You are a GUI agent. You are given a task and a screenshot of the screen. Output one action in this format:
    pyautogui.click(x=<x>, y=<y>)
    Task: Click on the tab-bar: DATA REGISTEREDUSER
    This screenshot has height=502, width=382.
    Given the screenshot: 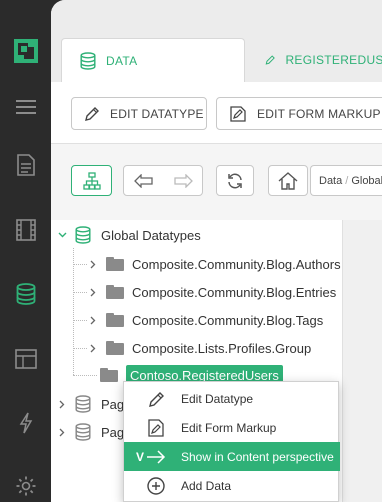 What is the action you would take?
    pyautogui.click(x=216, y=41)
    